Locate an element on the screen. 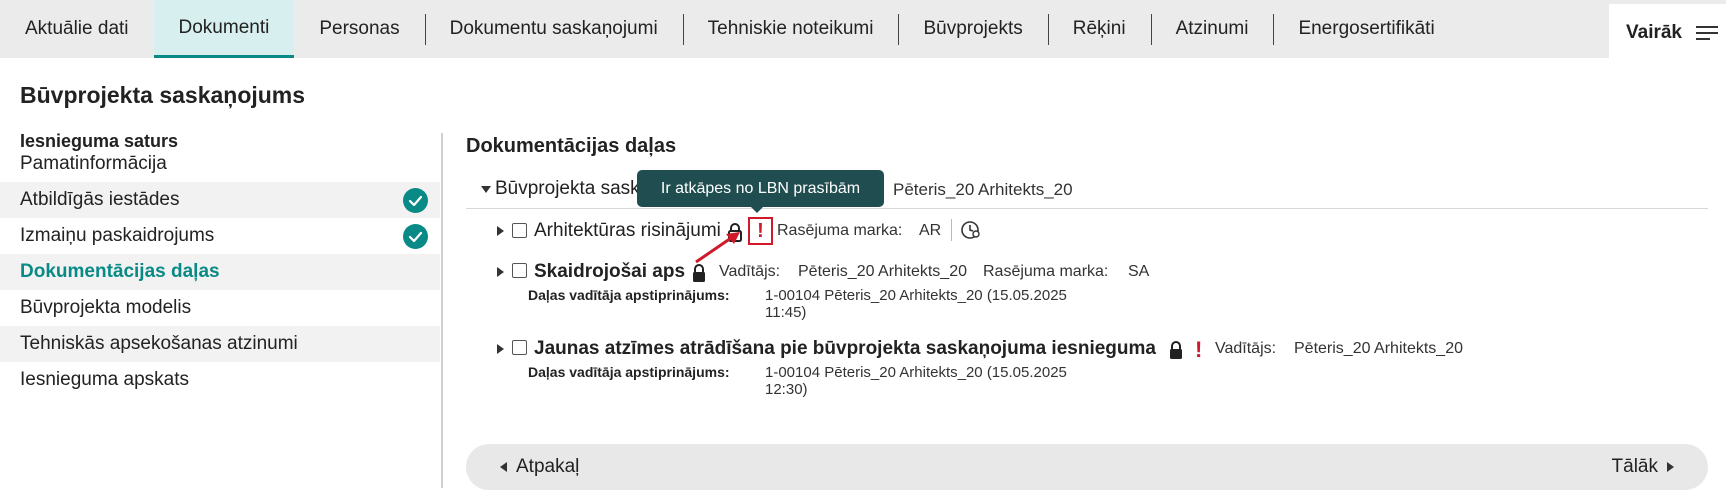  back-button: Atpakaļ is located at coordinates (539, 467).